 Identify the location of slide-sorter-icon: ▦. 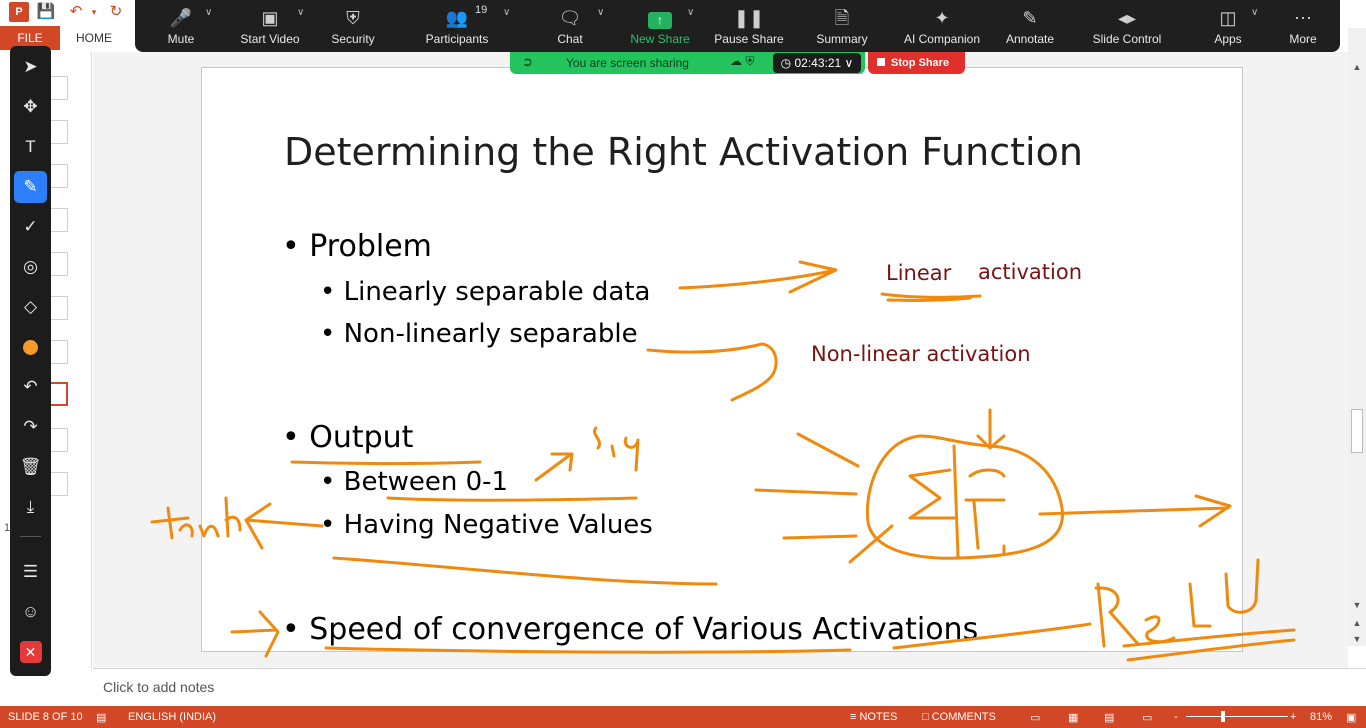
(1073, 717).